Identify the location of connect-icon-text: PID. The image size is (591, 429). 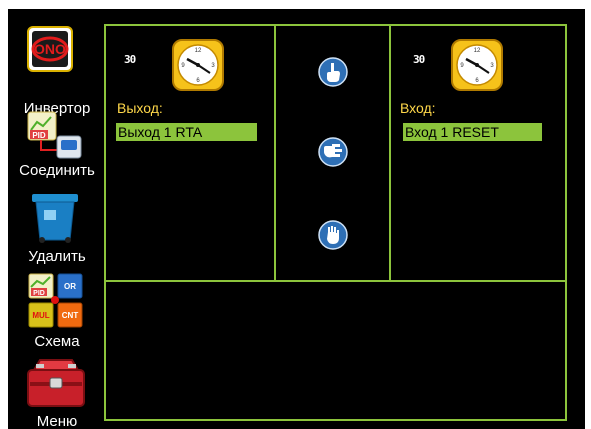
(39, 135).